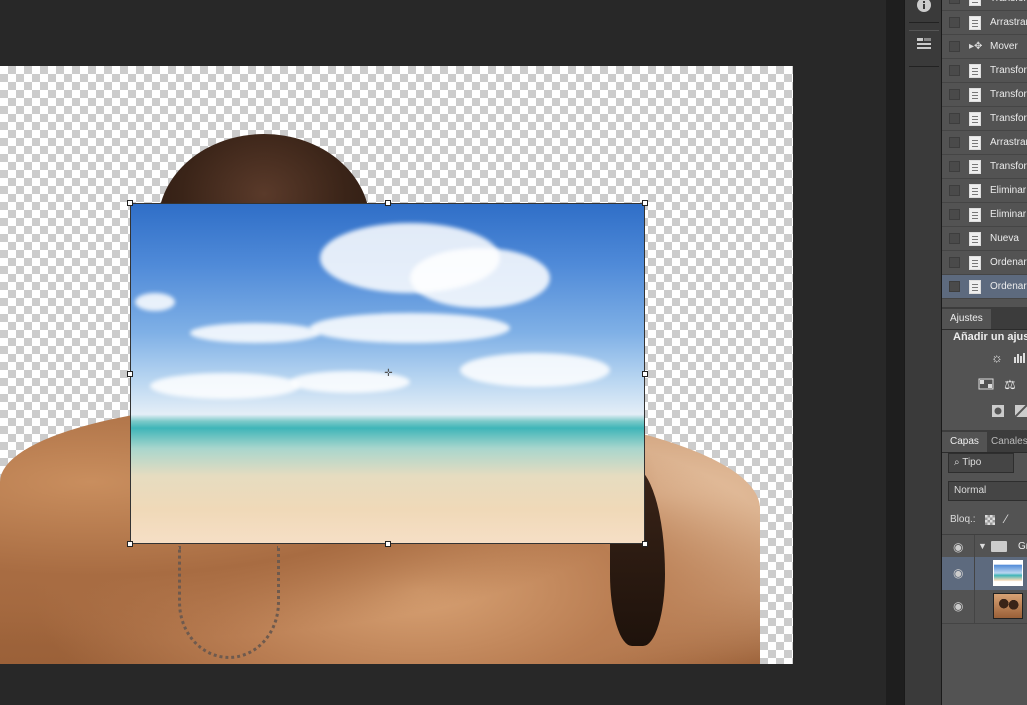  Describe the element at coordinates (1004, 238) in the screenshot. I see `history-item-label: Nueva` at that location.